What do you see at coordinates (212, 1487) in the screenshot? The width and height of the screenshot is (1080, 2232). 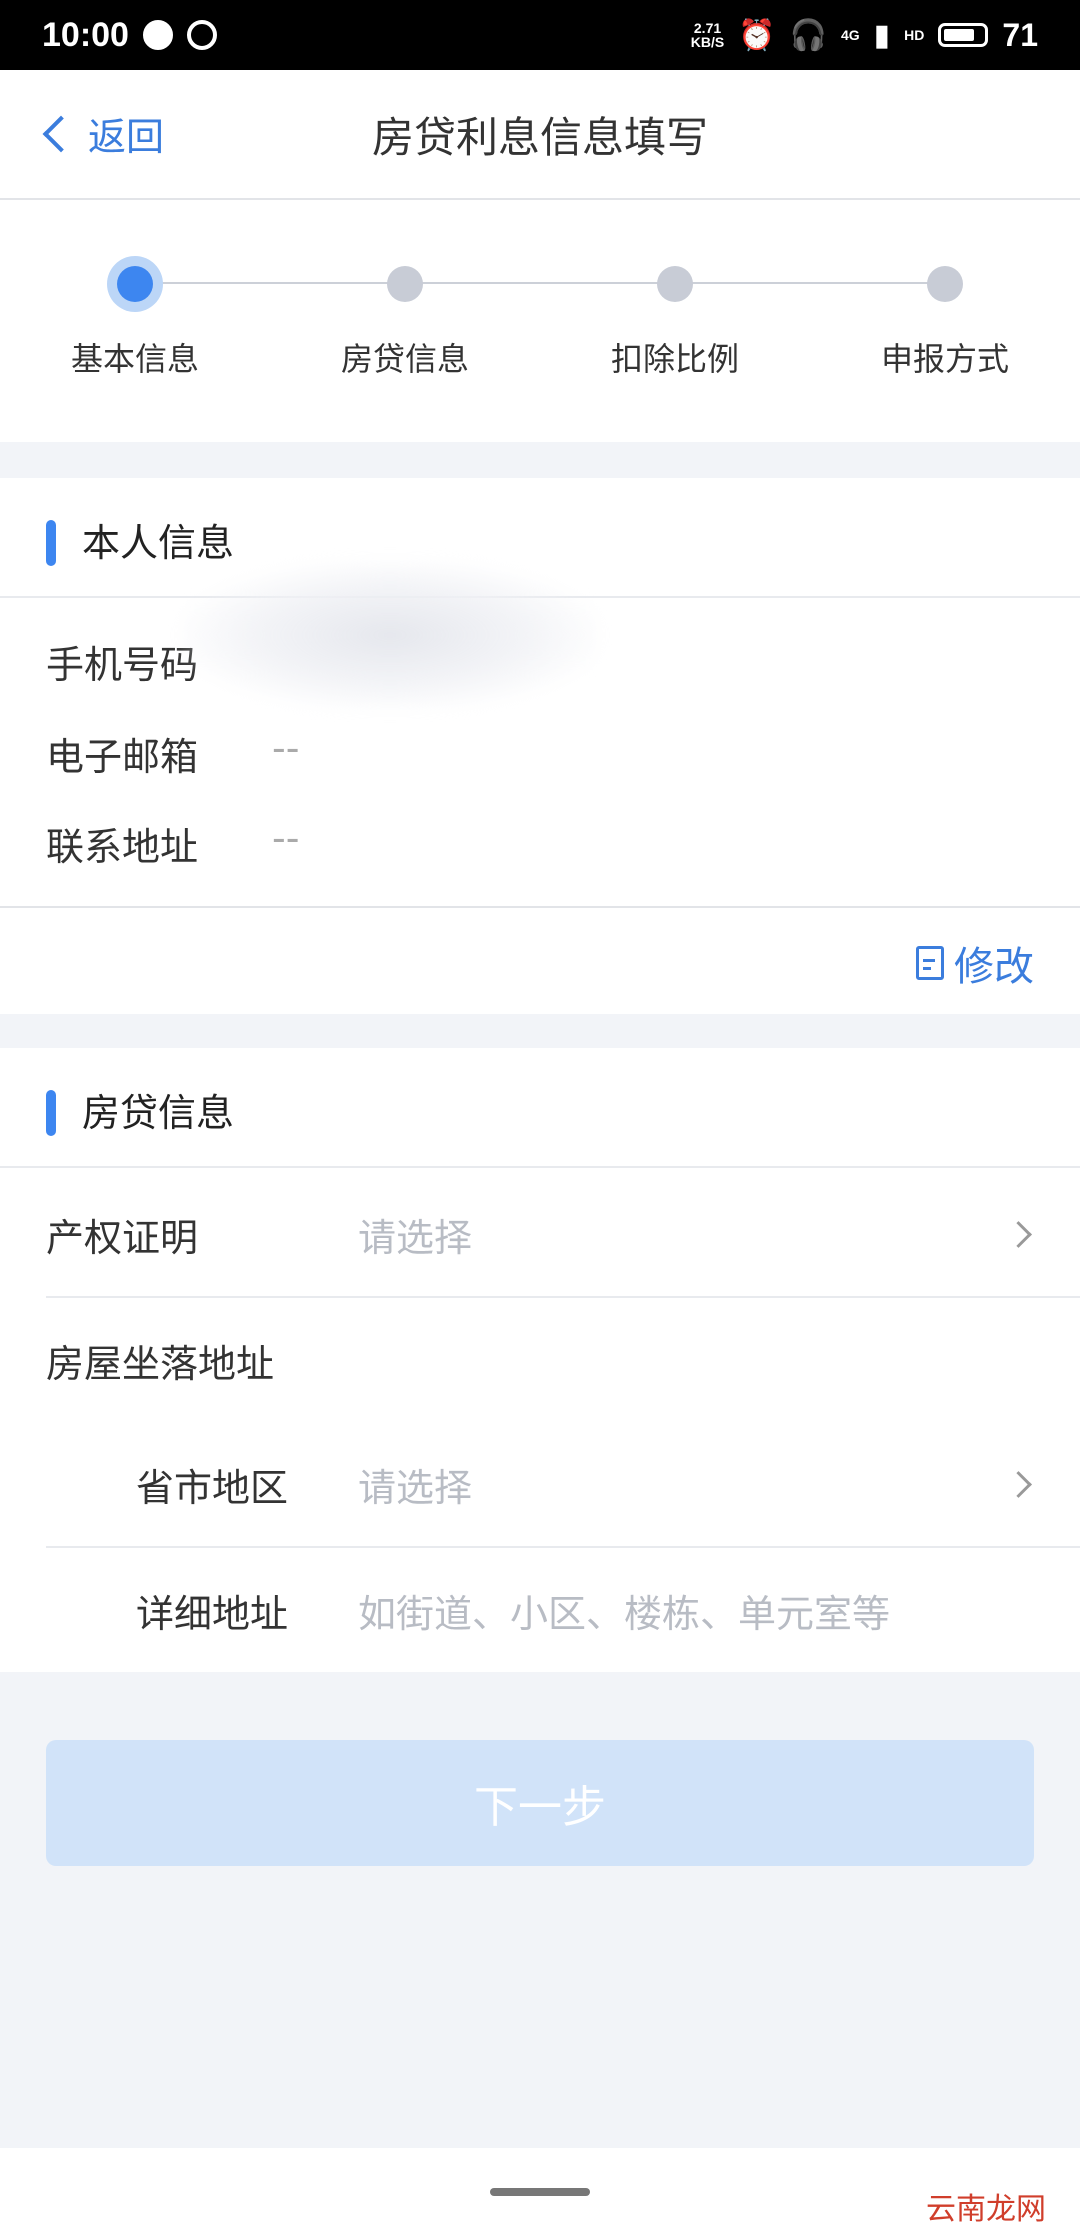 I see `field-label: 省市地区` at bounding box center [212, 1487].